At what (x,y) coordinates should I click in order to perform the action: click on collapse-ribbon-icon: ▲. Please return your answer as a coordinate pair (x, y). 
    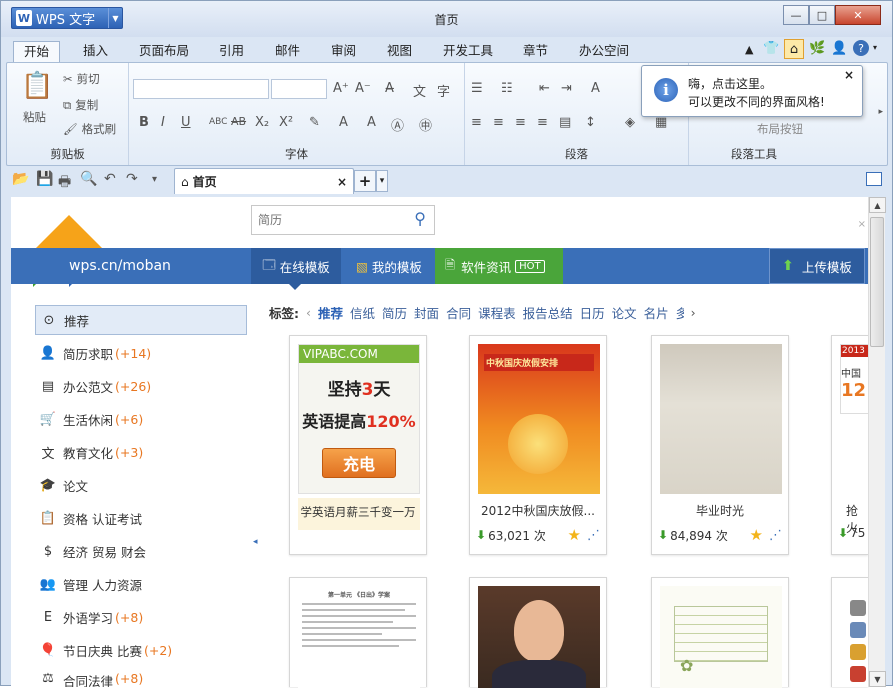
    Looking at the image, I should click on (749, 49).